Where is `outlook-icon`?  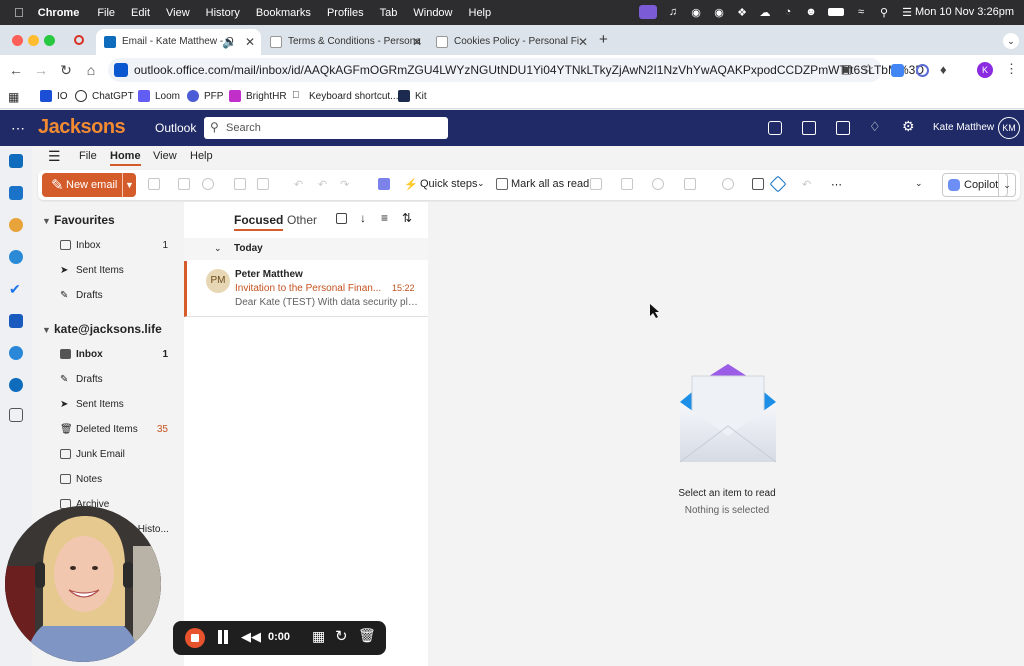
outlook-icon is located at coordinates (809, 128).